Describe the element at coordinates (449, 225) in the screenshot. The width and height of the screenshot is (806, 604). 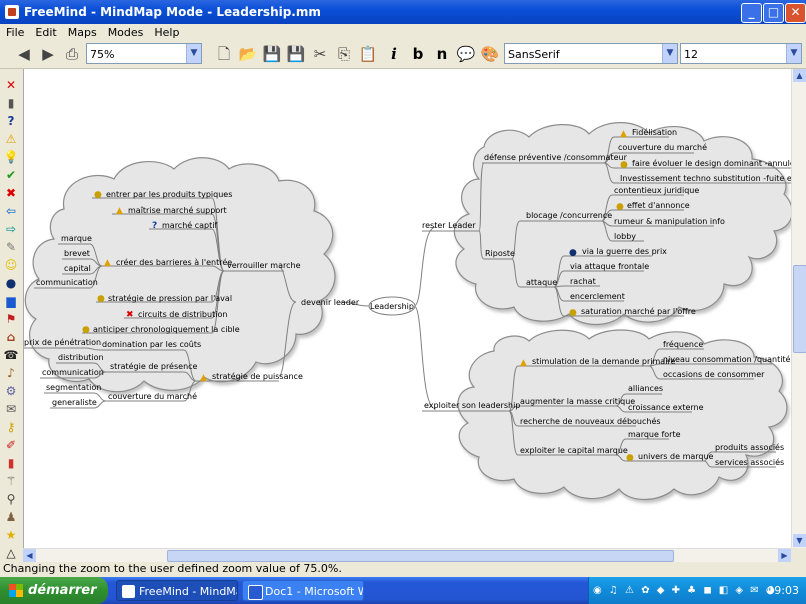
I see `node-rester-leader: rester Leader` at that location.